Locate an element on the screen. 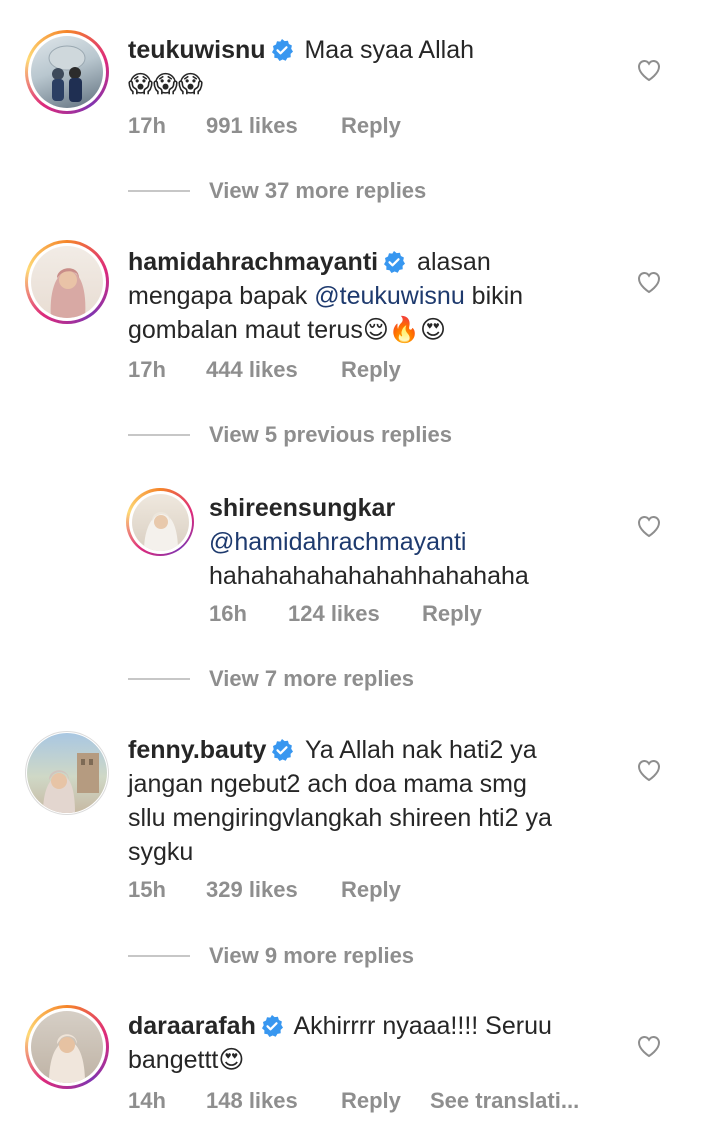 This screenshot has height=1137, width=702. comment-text: alasan is located at coordinates (454, 262).